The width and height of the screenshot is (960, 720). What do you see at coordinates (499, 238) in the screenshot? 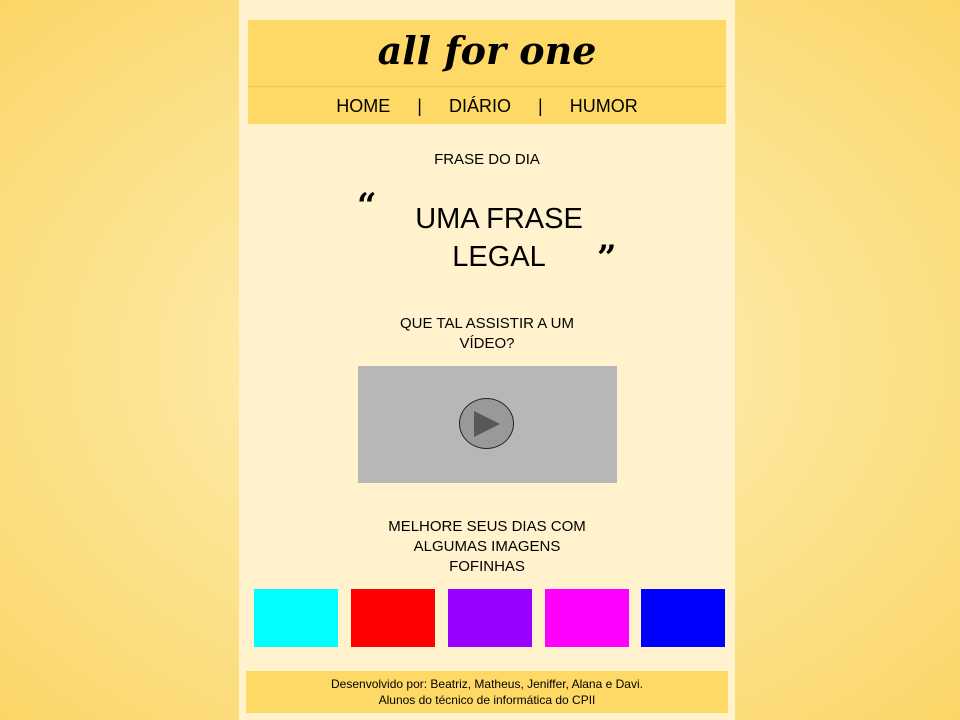
I see `quote-of-the-day: UMA FRASE LEGAL` at bounding box center [499, 238].